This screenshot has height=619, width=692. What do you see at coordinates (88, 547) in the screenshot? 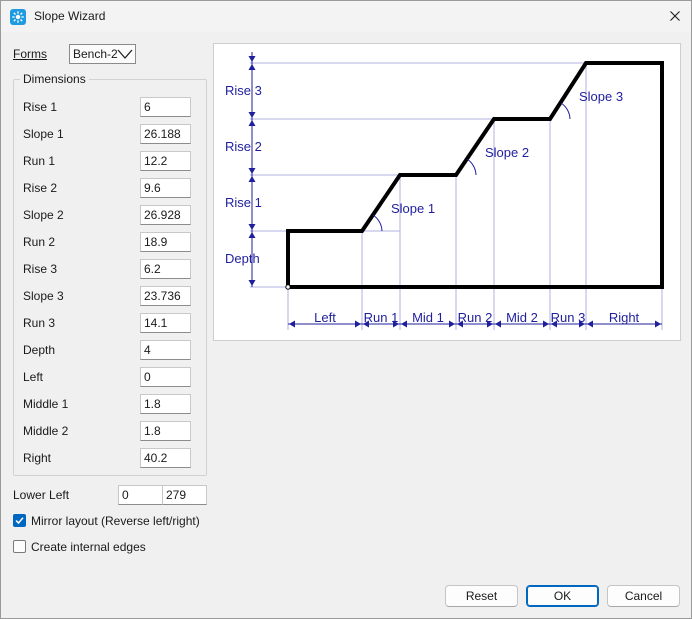
I see `internal-edges-label: Create internal edges` at bounding box center [88, 547].